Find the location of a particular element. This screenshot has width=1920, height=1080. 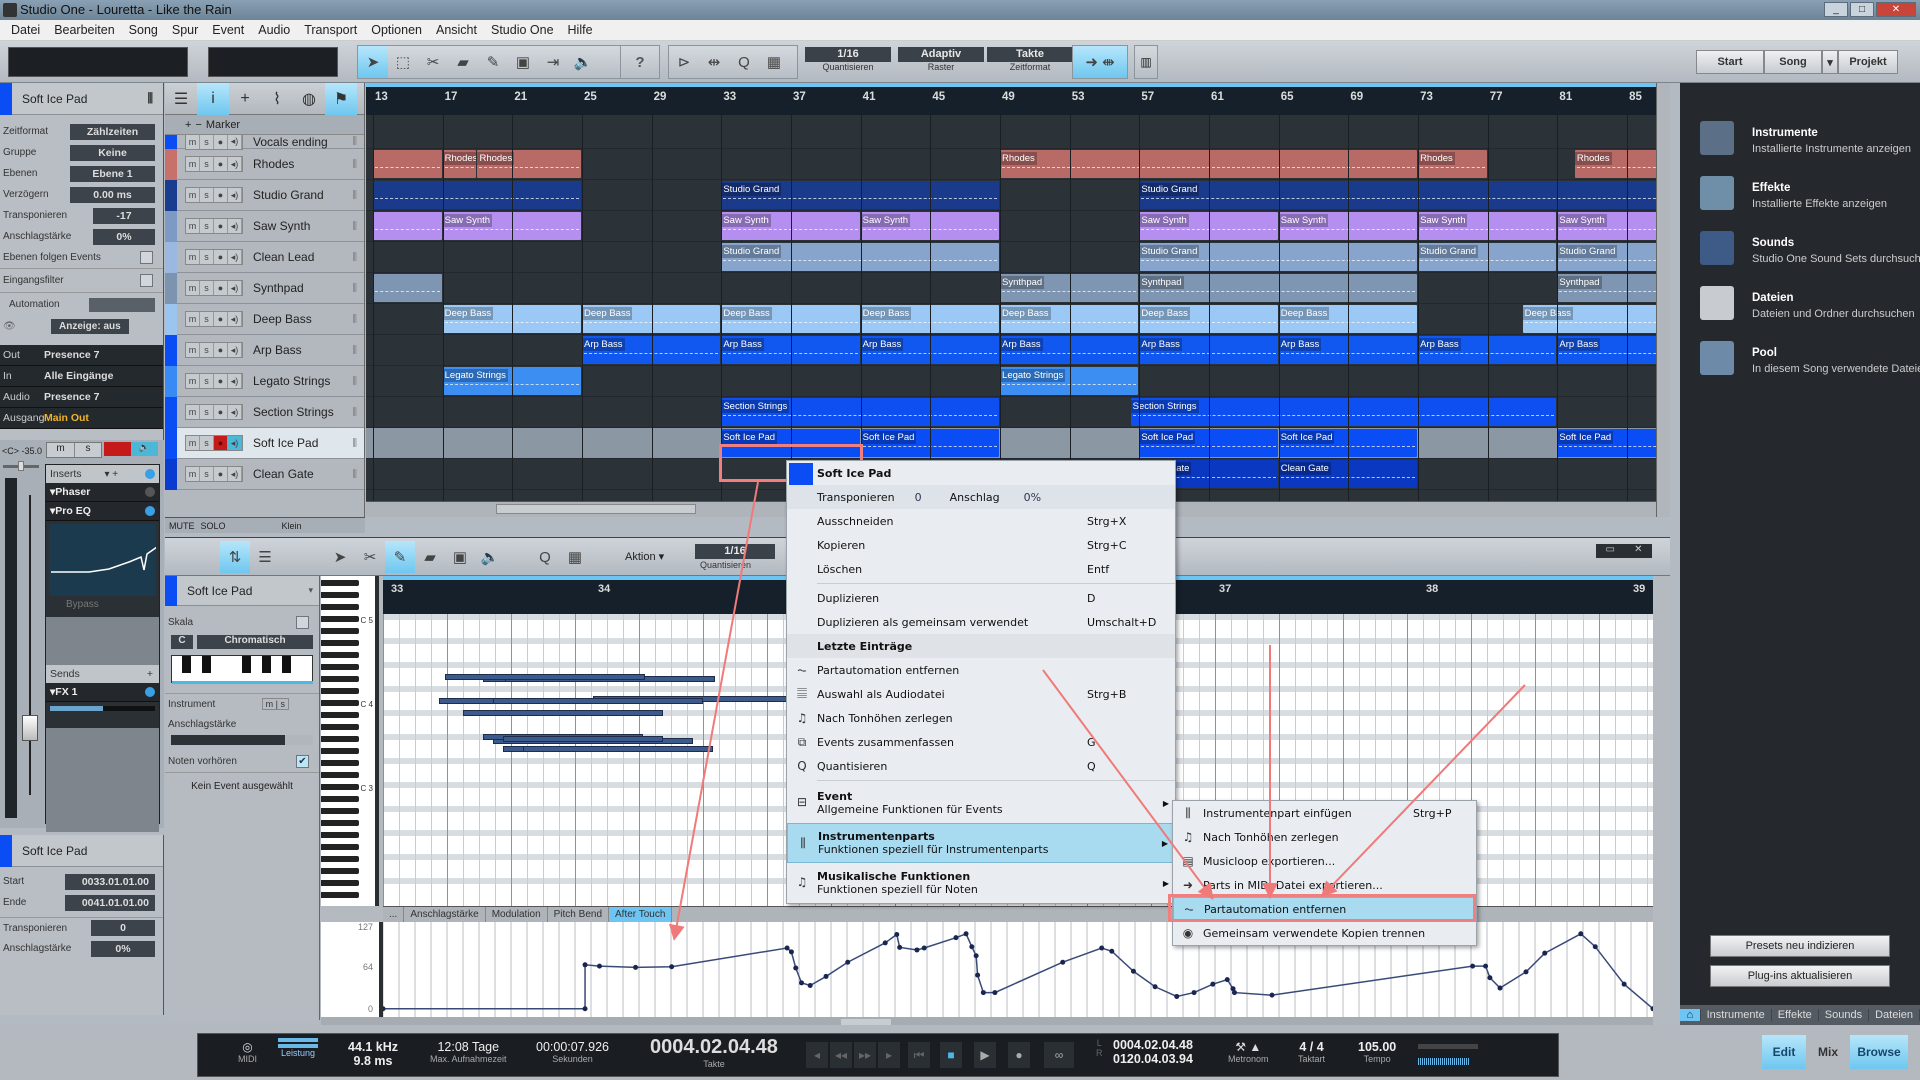

editor-quantize-icon: Q is located at coordinates (545, 557).